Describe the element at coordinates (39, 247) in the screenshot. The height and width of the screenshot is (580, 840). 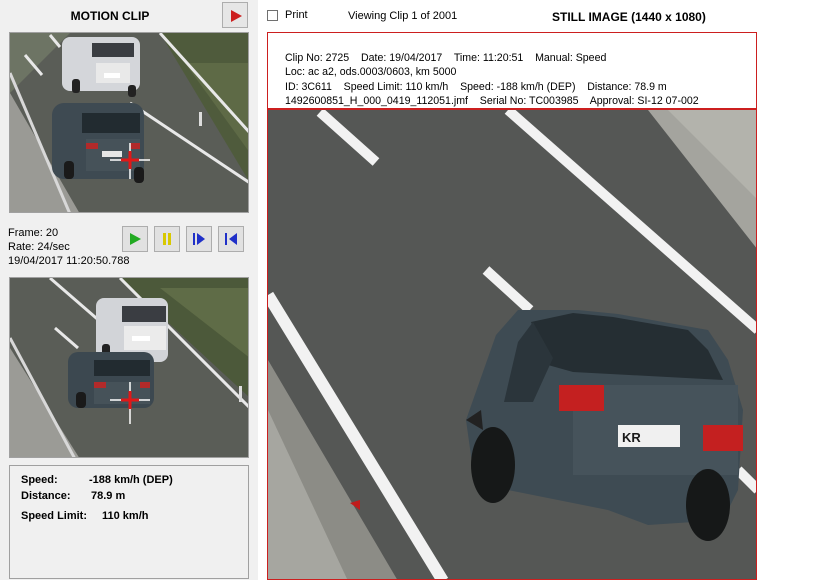
I see `frame-rate: Rate: 24/sec` at that location.